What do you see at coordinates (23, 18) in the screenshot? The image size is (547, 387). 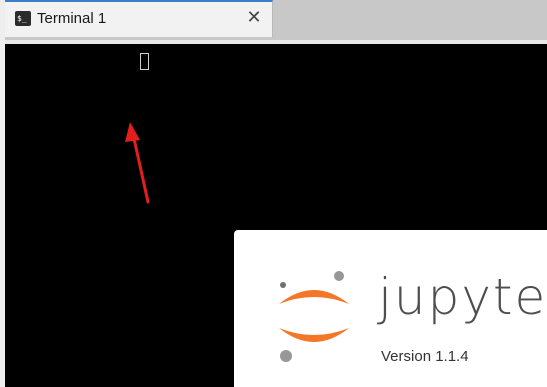 I see `terminal-icon: $_` at bounding box center [23, 18].